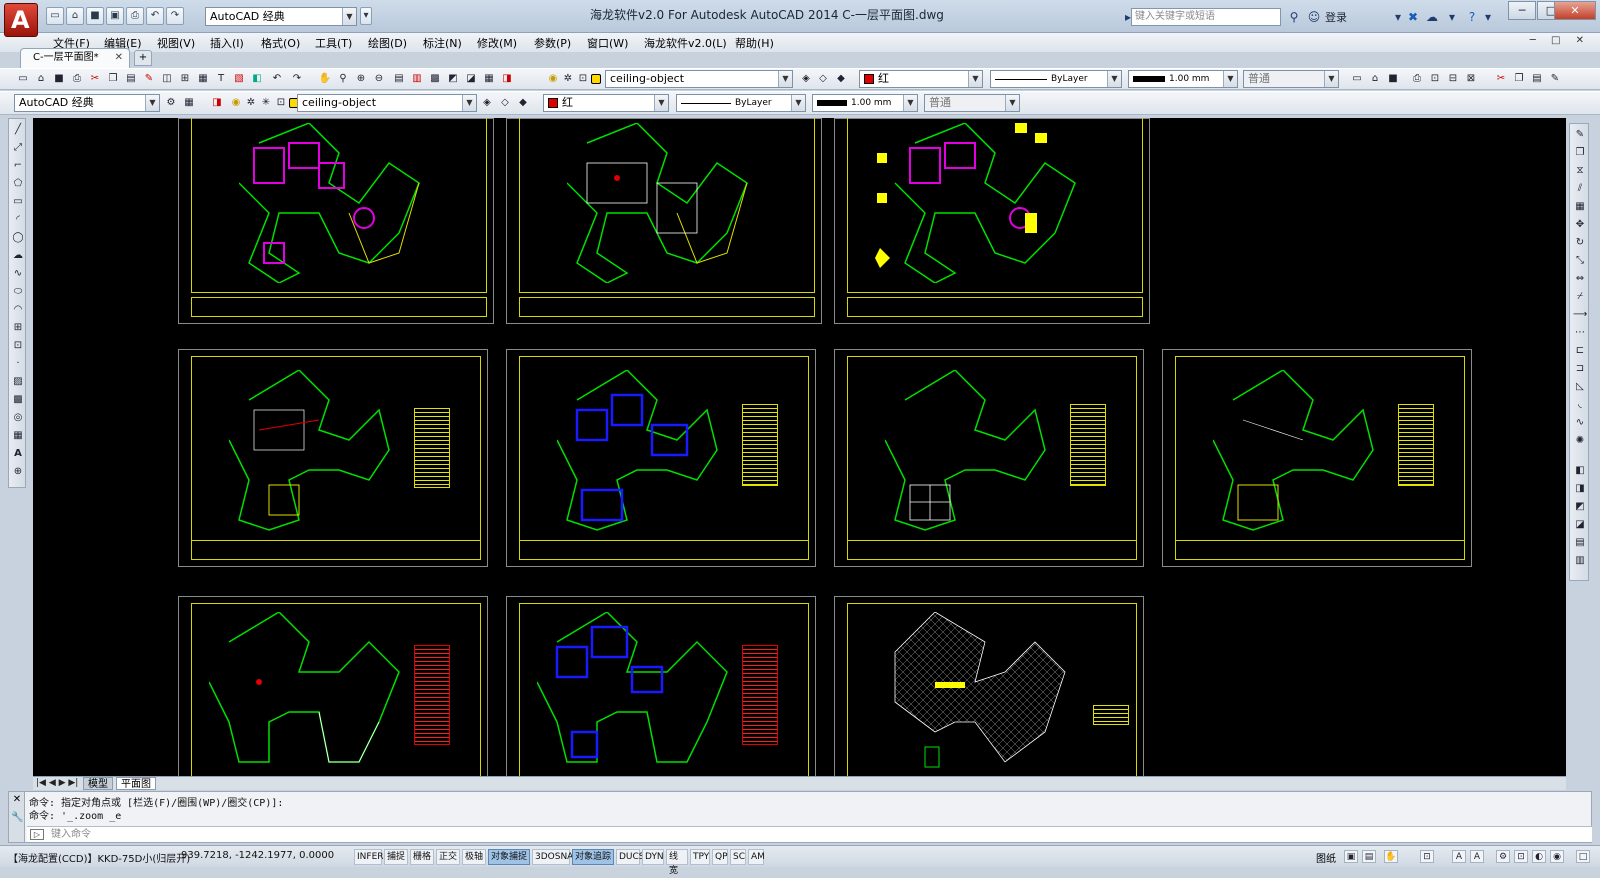 The image size is (1600, 878). I want to click on a360-icon: ☁, so click(1432, 17).